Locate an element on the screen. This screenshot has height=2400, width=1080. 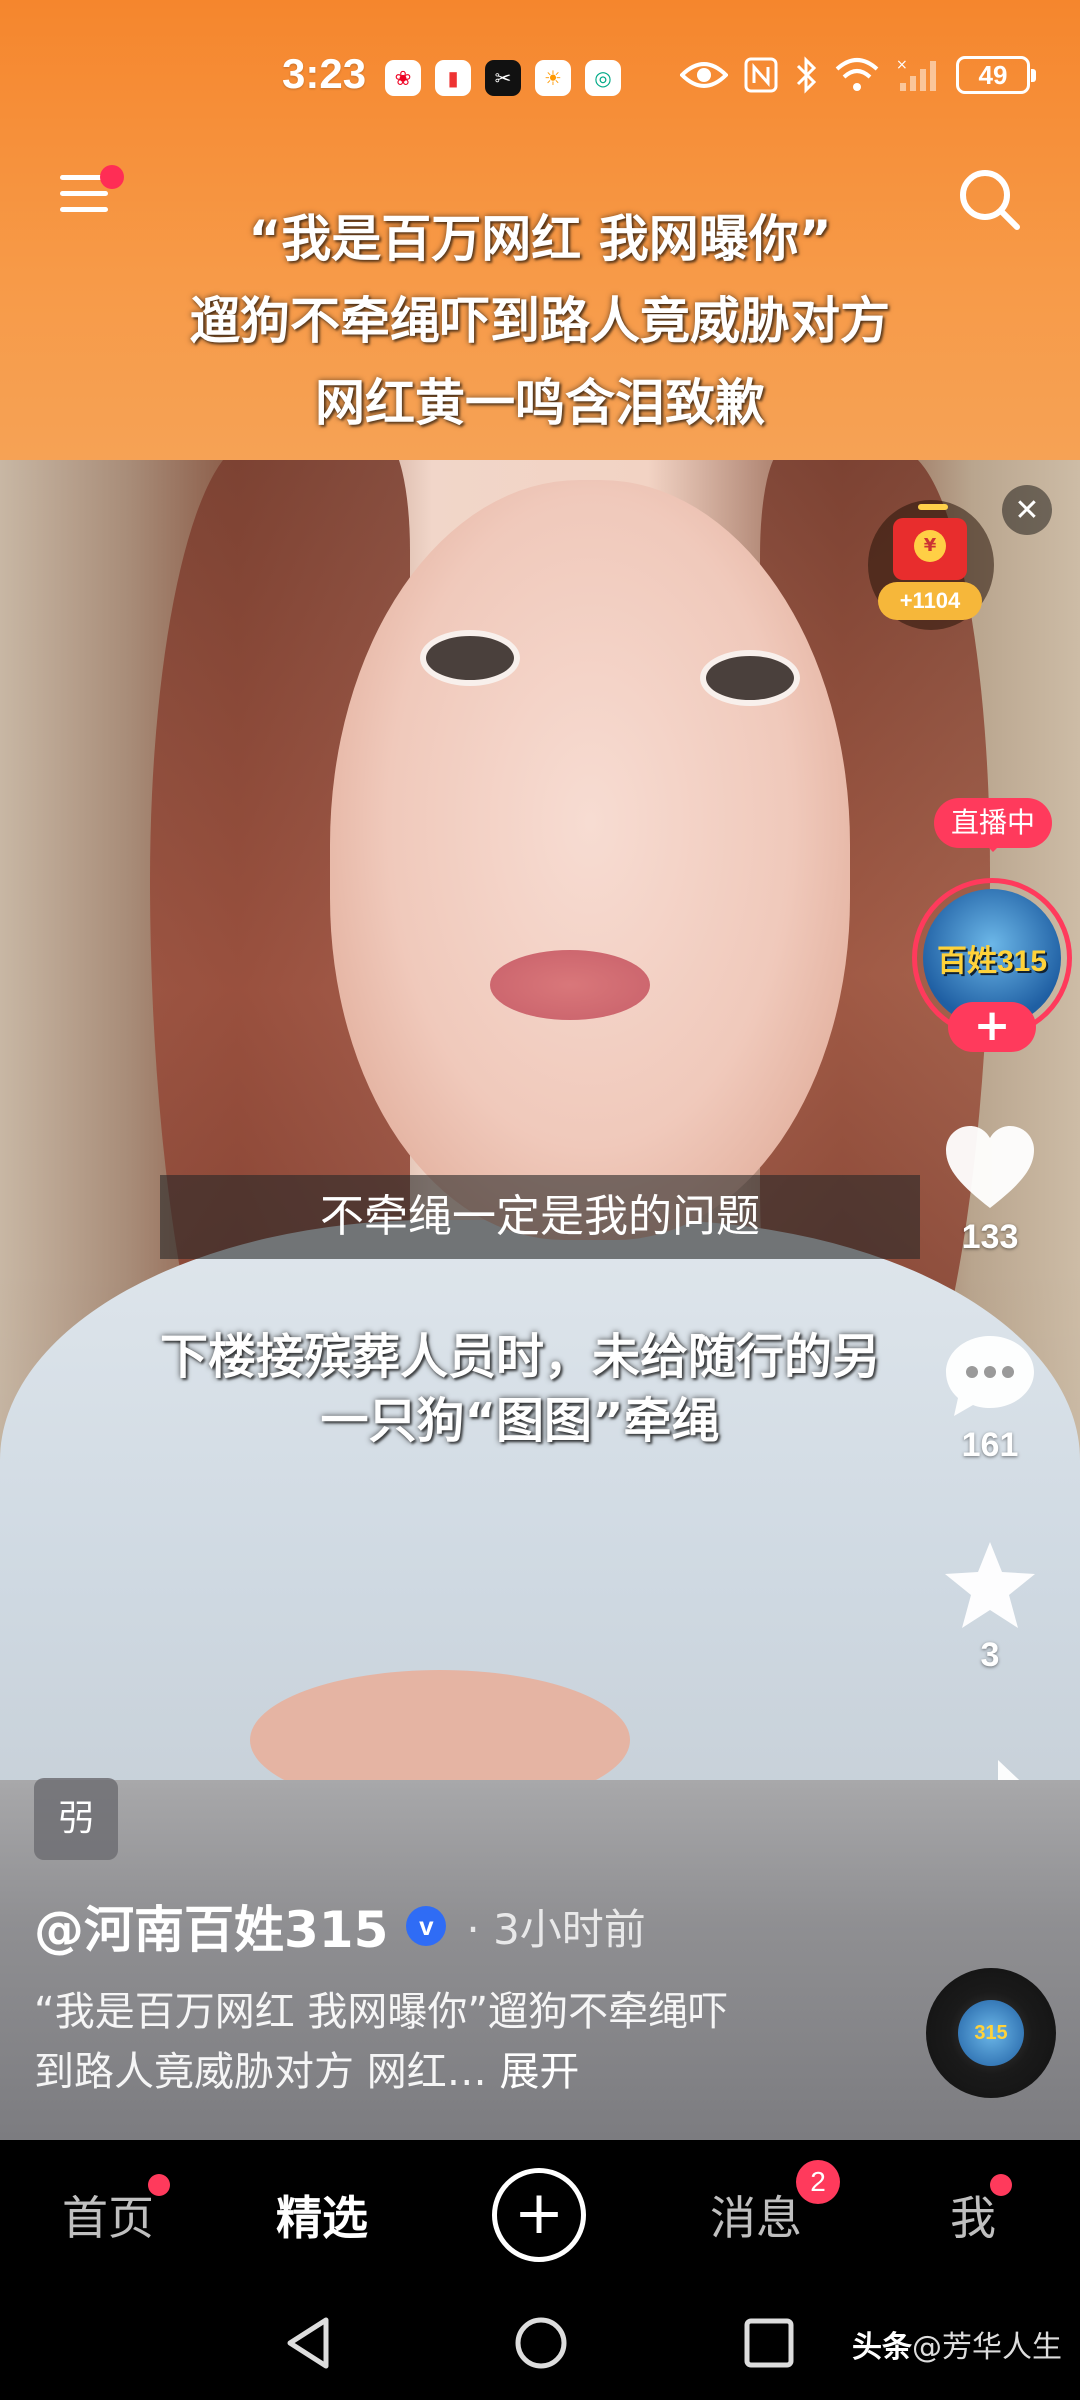
eye-icon is located at coordinates (704, 75).